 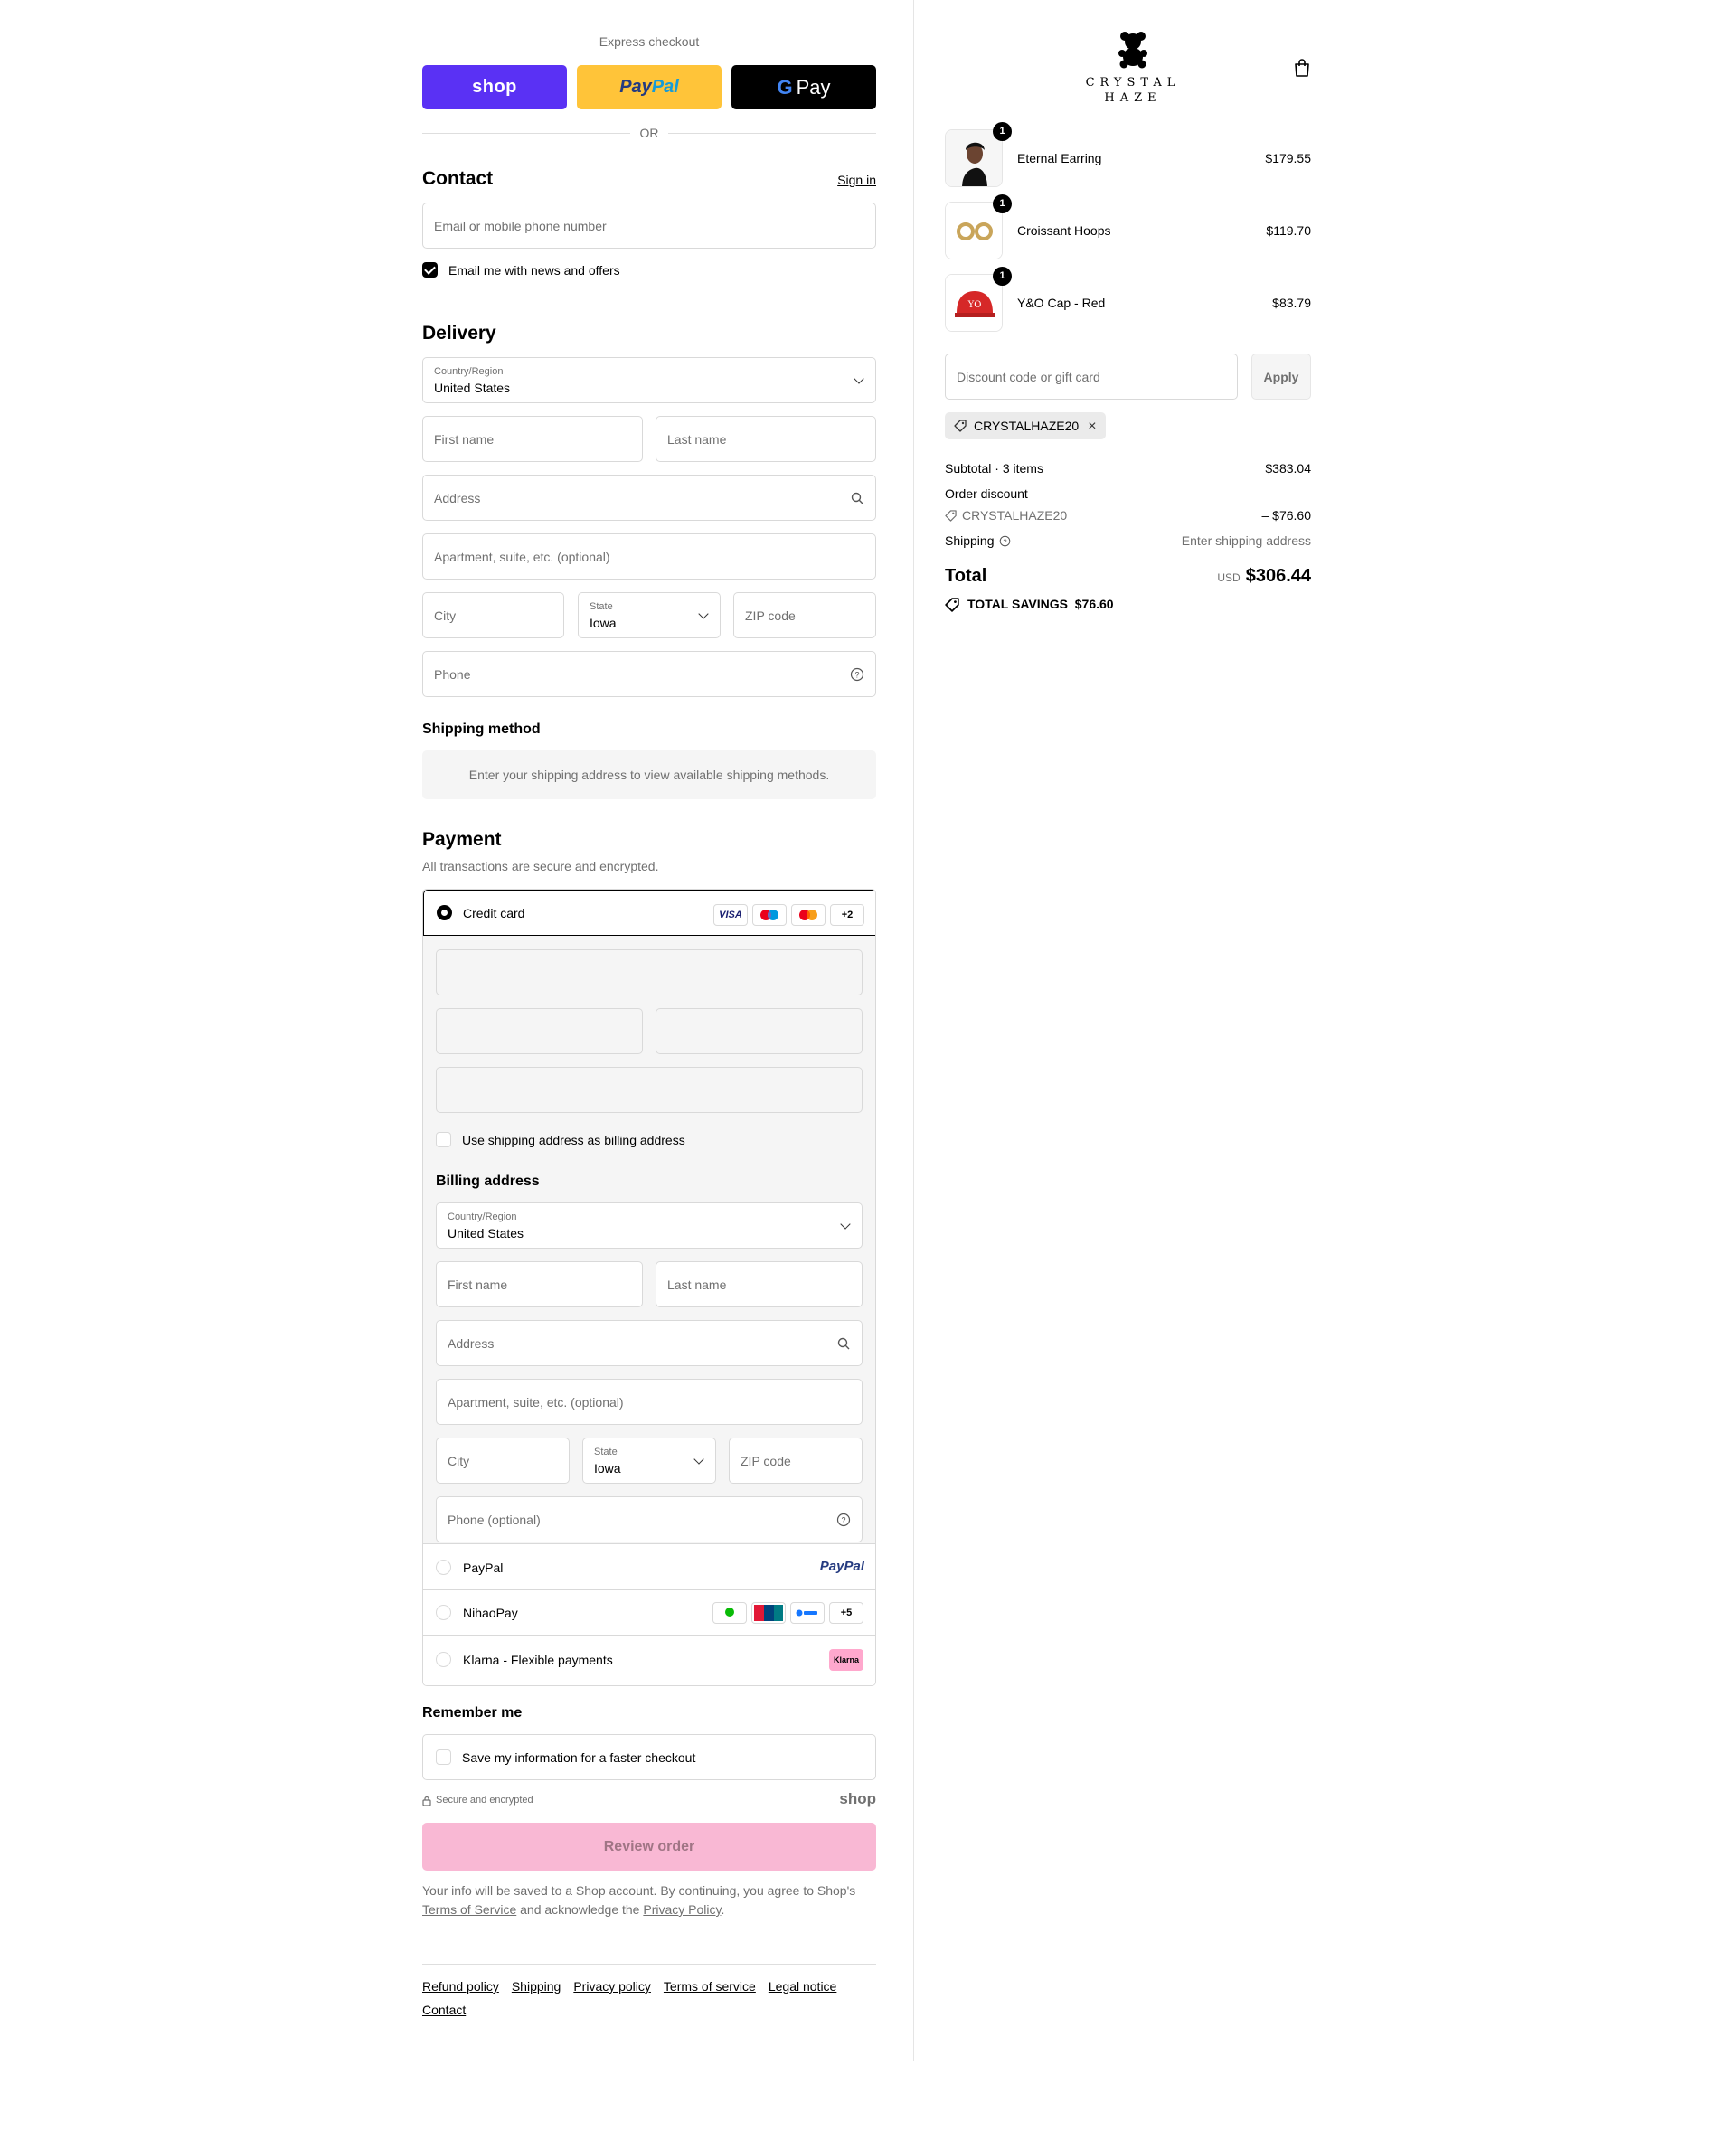 I want to click on nihaopay-option: NihaoPay +5, so click(x=649, y=1613).